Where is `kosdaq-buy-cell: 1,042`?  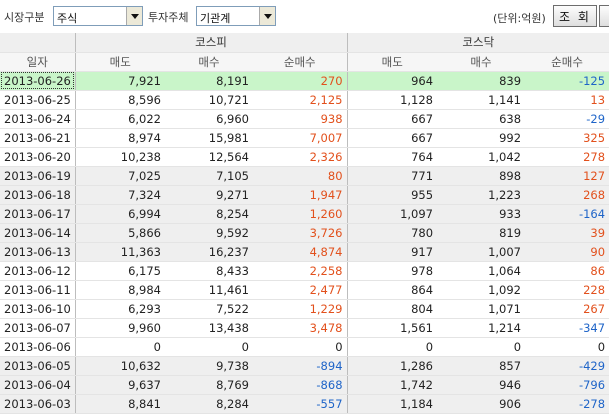
kosdaq-buy-cell: 1,042 is located at coordinates (481, 157).